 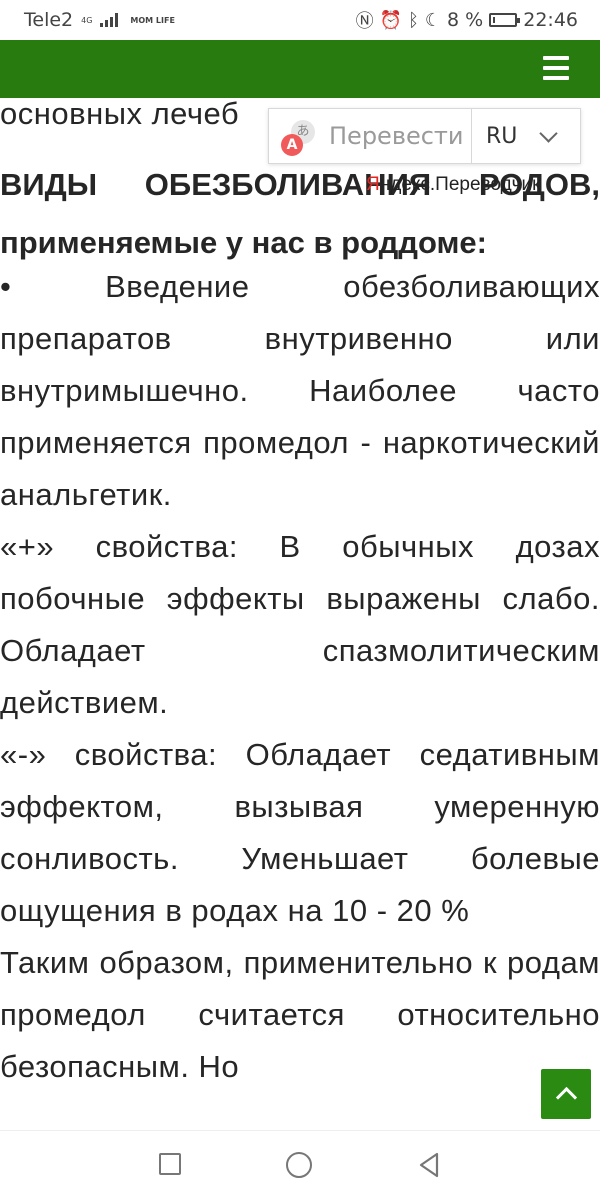 I want to click on system-nav-bar, so click(x=300, y=1165).